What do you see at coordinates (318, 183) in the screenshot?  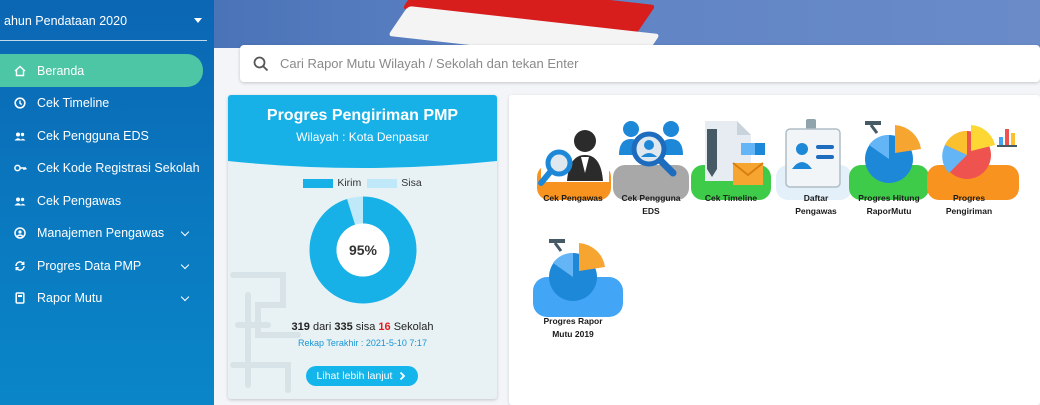 I see `legend-swatch-sent` at bounding box center [318, 183].